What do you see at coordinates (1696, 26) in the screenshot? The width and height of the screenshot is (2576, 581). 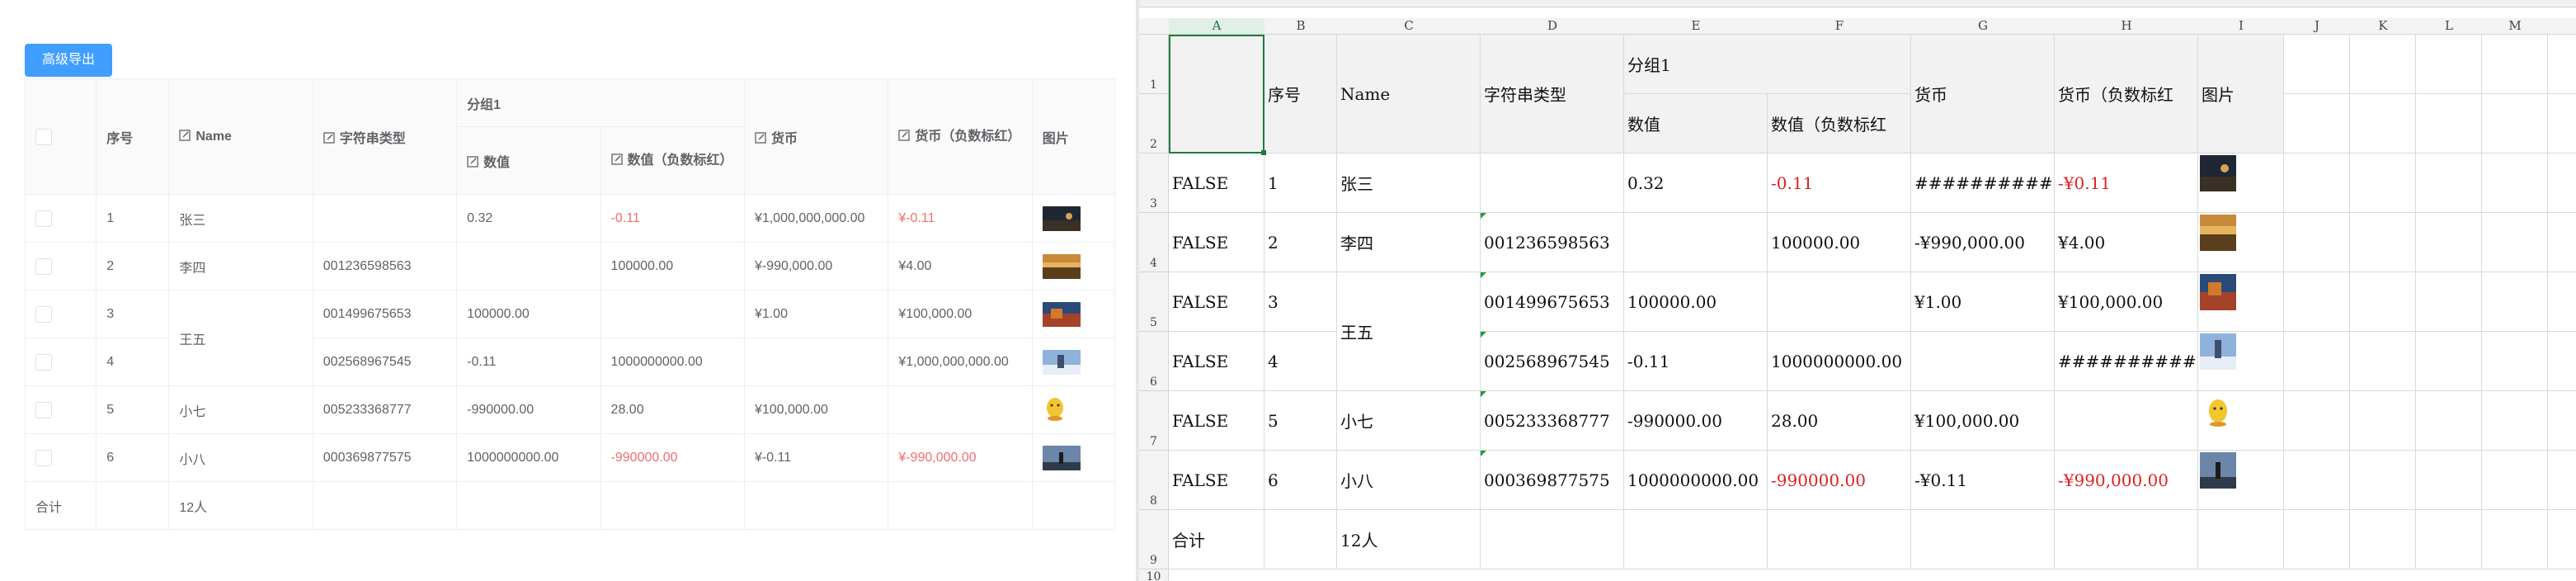 I see `column-header-e: E` at bounding box center [1696, 26].